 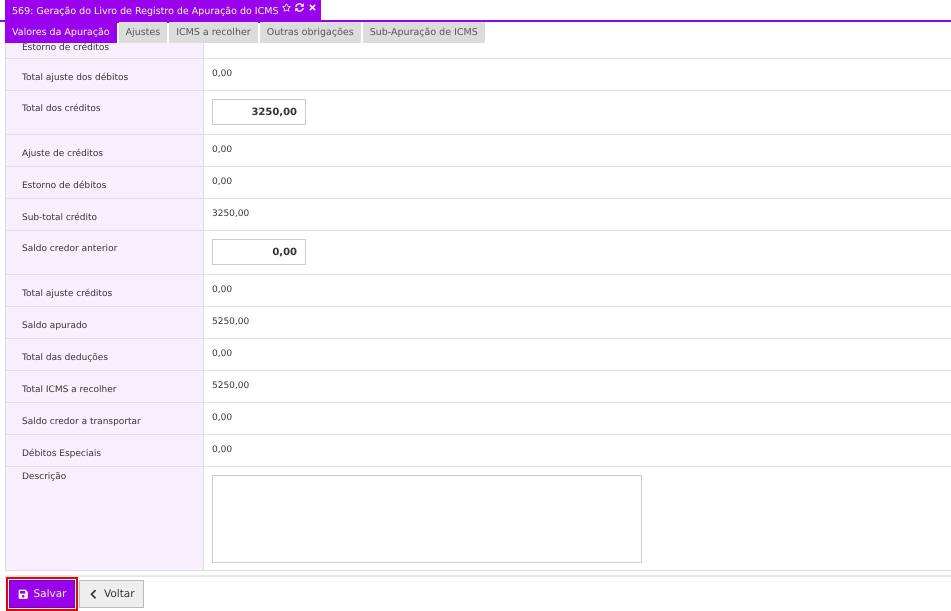 What do you see at coordinates (111, 594) in the screenshot?
I see `back-button: Voltar` at bounding box center [111, 594].